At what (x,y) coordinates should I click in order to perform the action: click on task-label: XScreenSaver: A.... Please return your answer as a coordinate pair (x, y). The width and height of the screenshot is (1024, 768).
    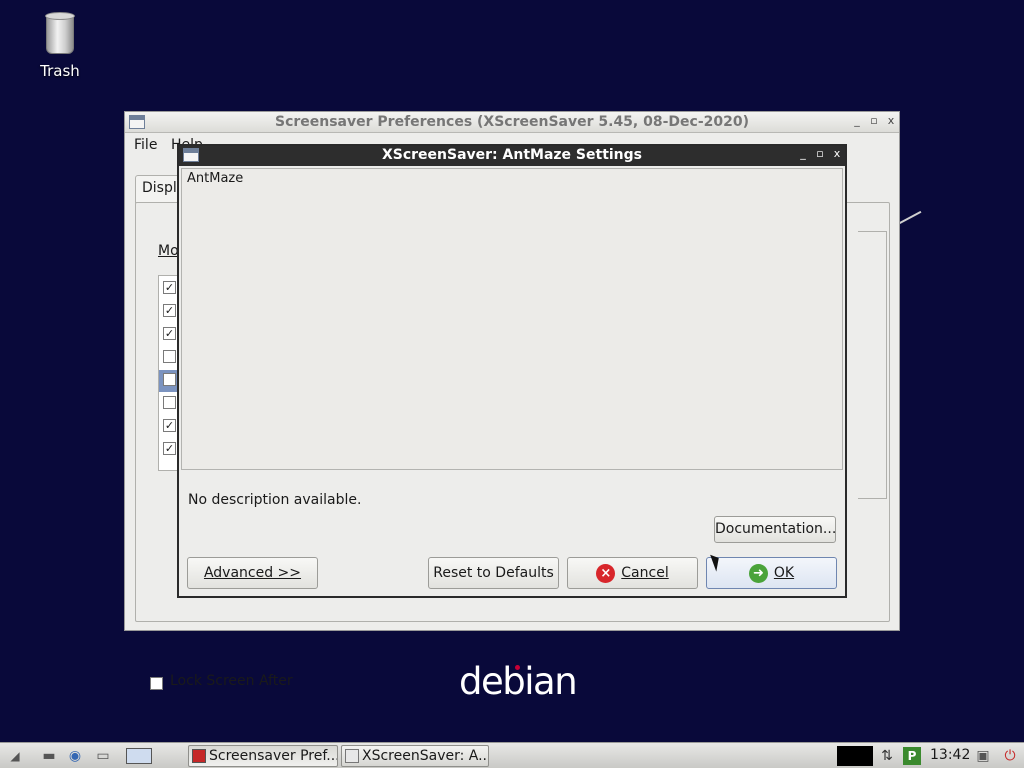
    Looking at the image, I should click on (425, 756).